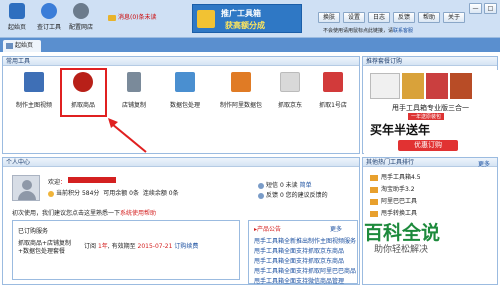 The width and height of the screenshot is (500, 287). I want to click on order-button: 优惠订购, so click(428, 145).